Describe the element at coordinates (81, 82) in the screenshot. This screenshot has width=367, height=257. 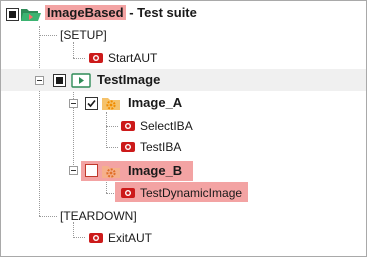
I see `test-folder-icon` at that location.